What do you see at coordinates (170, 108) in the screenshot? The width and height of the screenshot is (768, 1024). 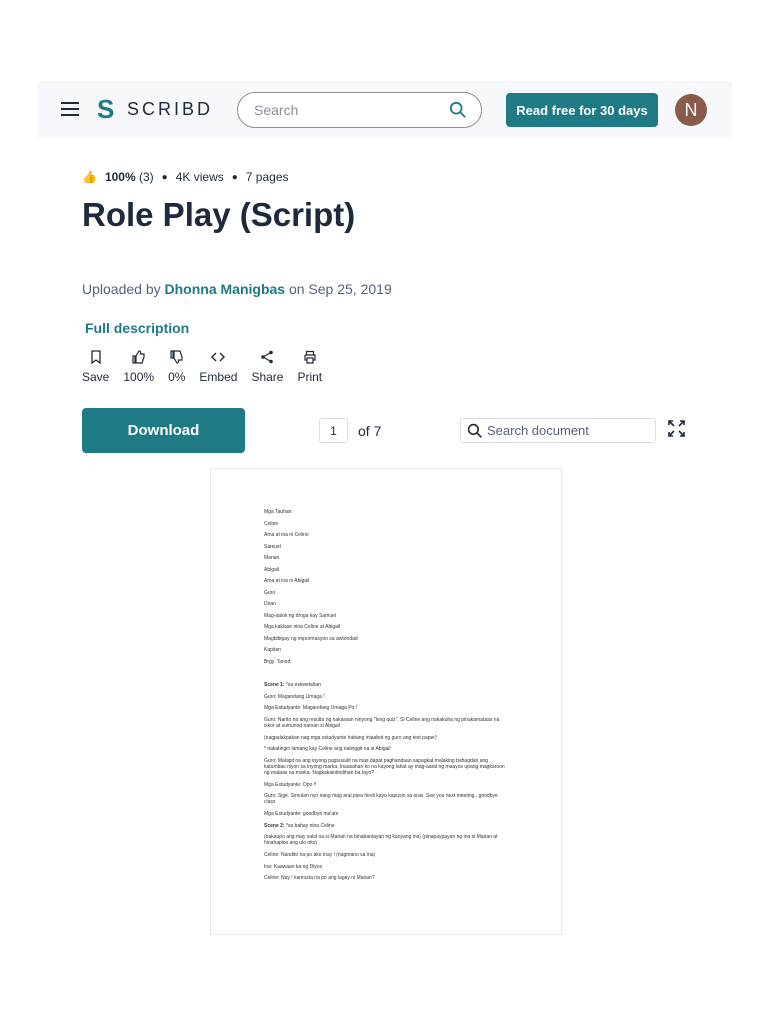 I see `logo-text: SCRIBD` at bounding box center [170, 108].